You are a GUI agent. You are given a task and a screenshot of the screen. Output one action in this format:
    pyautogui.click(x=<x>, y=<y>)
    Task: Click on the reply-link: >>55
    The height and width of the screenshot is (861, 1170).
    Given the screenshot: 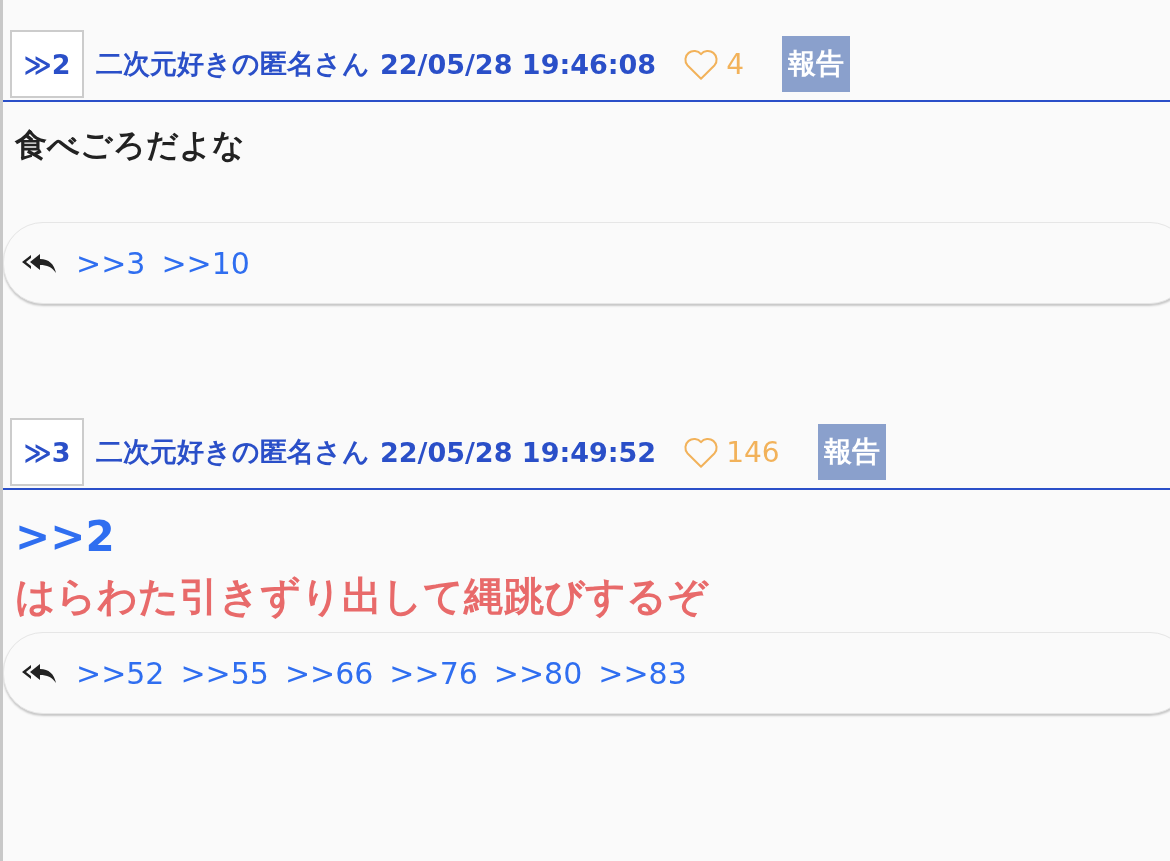 What is the action you would take?
    pyautogui.click(x=224, y=673)
    